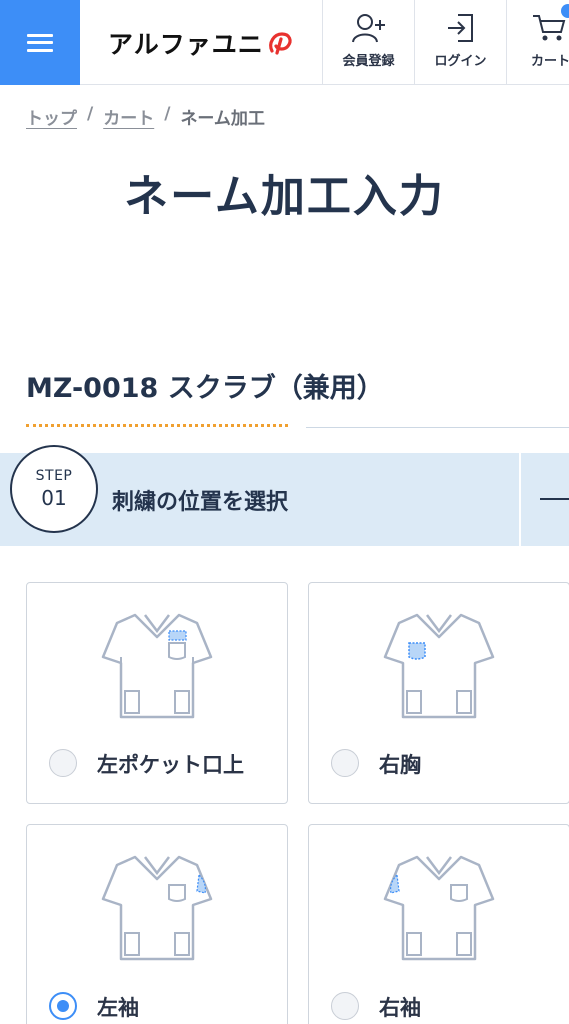 The image size is (569, 1024). What do you see at coordinates (439, 666) in the screenshot?
I see `scrub-shirt-right-chest-icon` at bounding box center [439, 666].